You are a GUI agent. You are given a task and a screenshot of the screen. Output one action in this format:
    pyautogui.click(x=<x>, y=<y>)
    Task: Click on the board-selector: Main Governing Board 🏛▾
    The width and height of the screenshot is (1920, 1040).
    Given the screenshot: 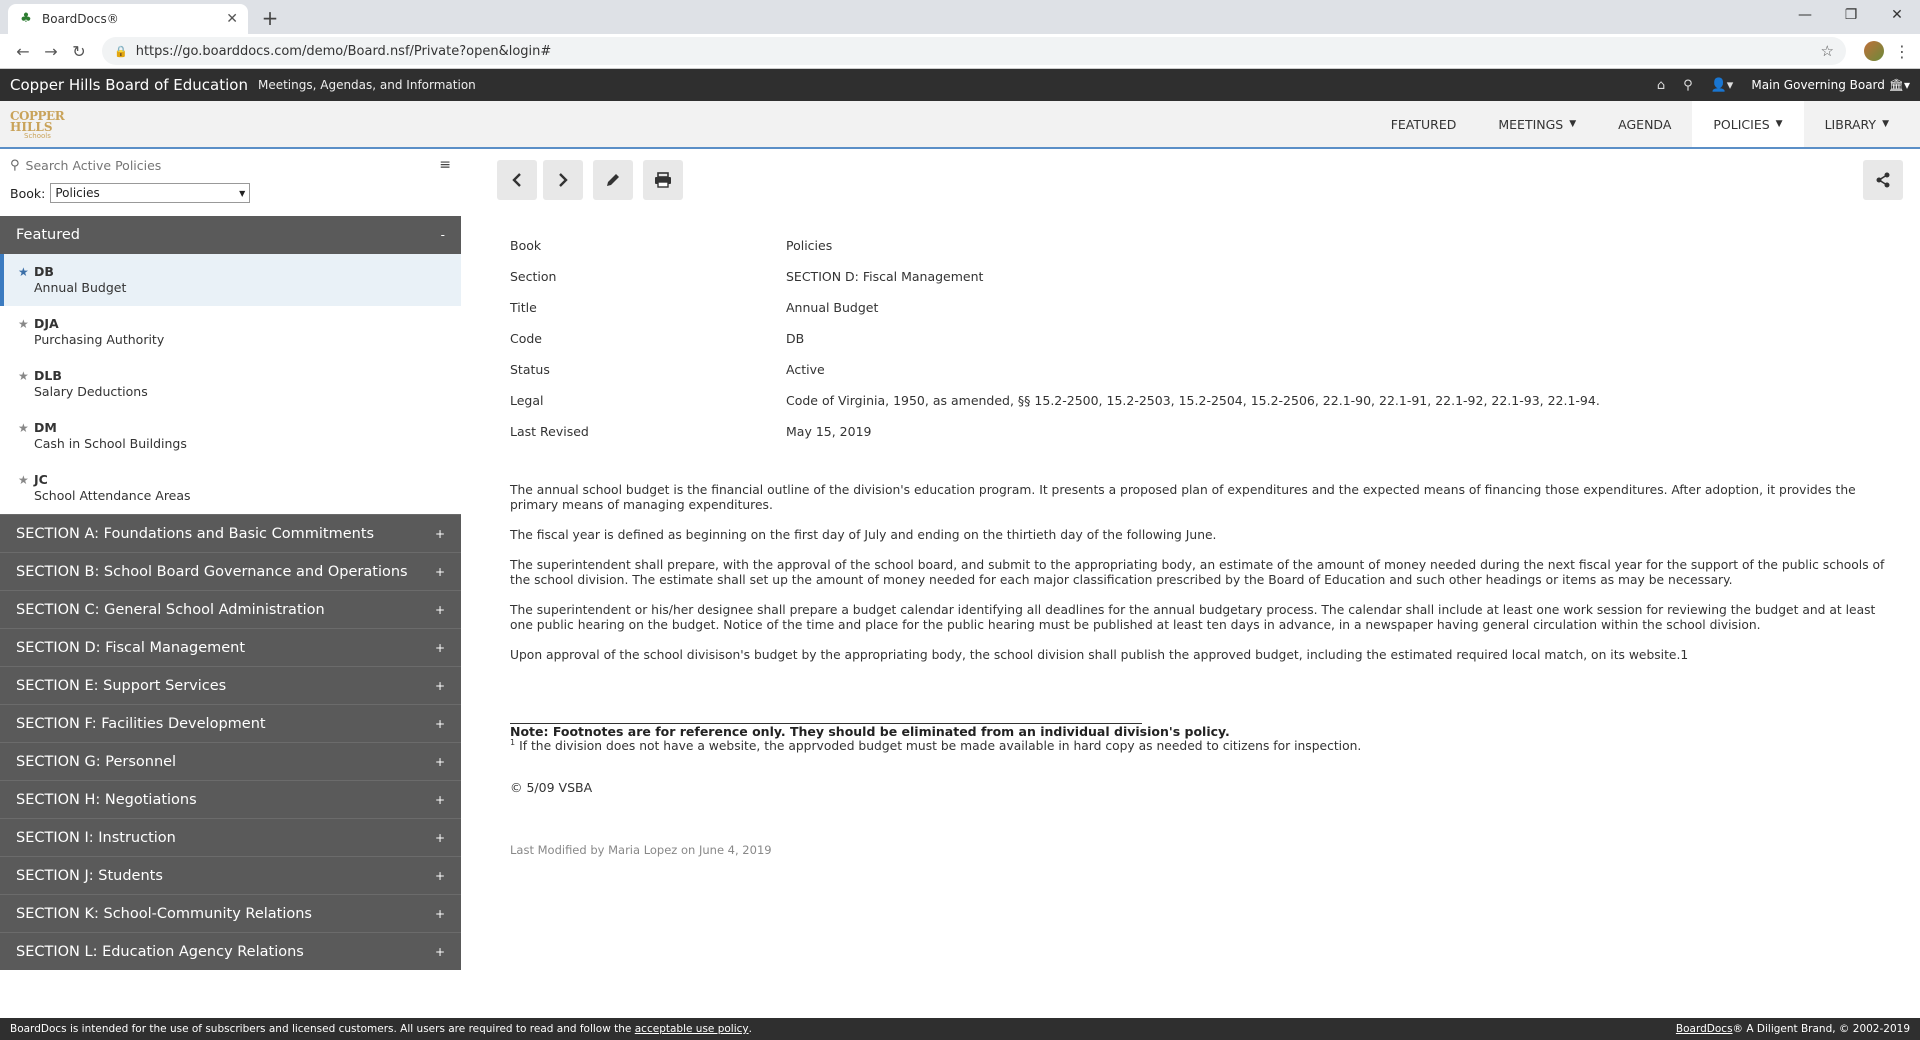 What is the action you would take?
    pyautogui.click(x=1830, y=85)
    